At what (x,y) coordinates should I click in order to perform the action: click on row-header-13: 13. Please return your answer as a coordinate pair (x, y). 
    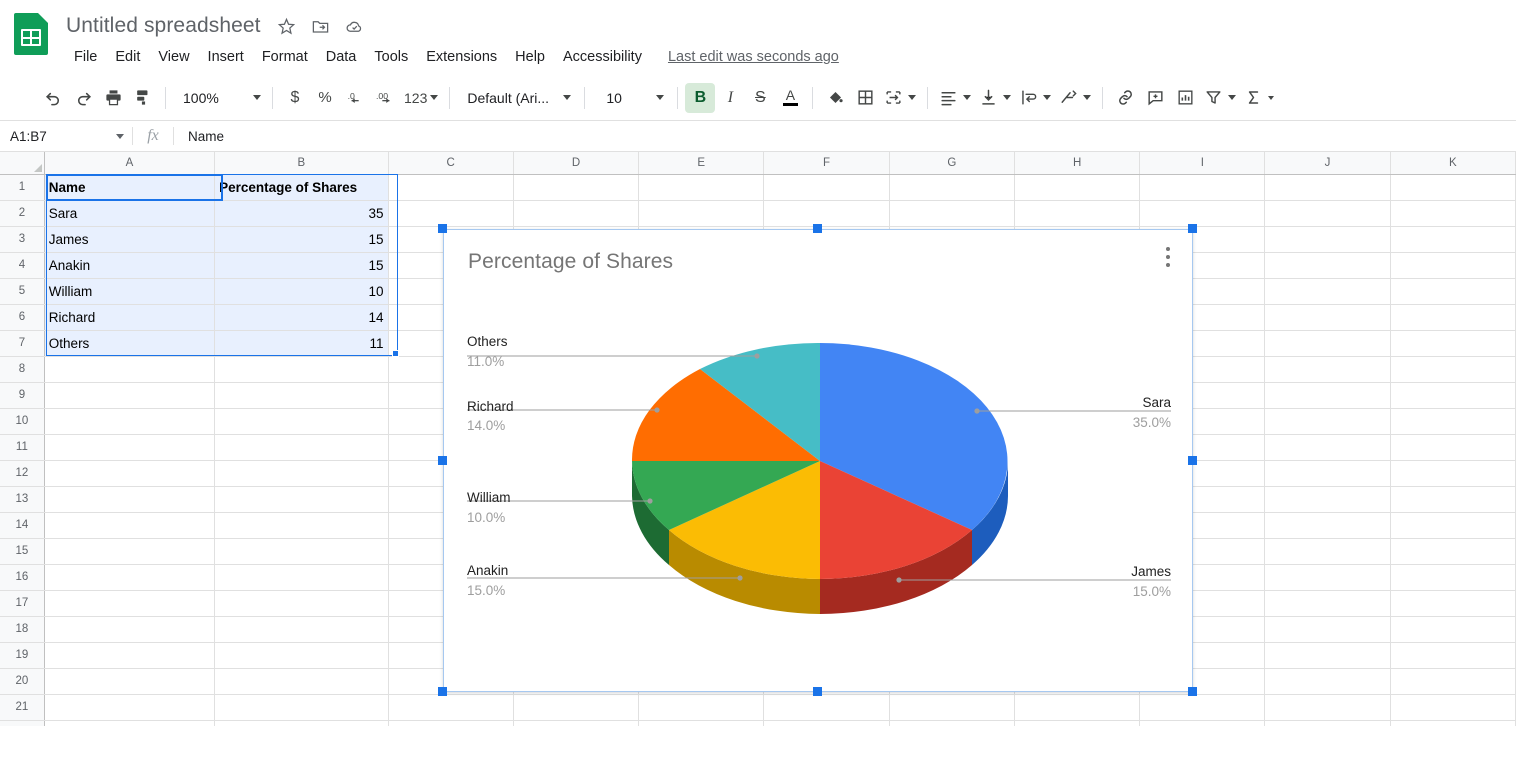
    Looking at the image, I should click on (22, 499).